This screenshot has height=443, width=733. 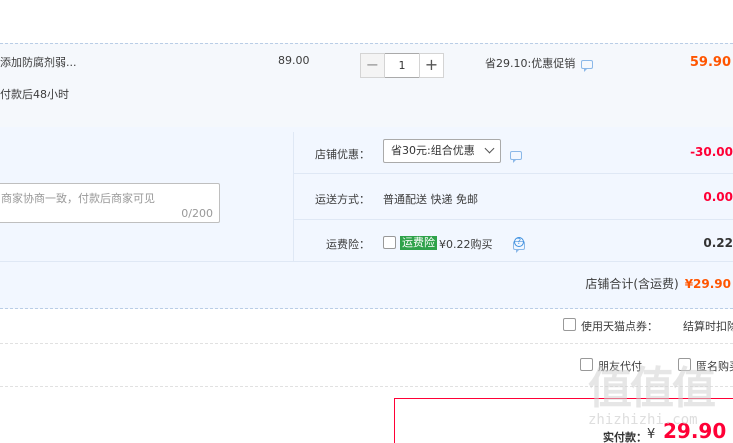 I want to click on payment-currency: ¥, so click(x=651, y=434).